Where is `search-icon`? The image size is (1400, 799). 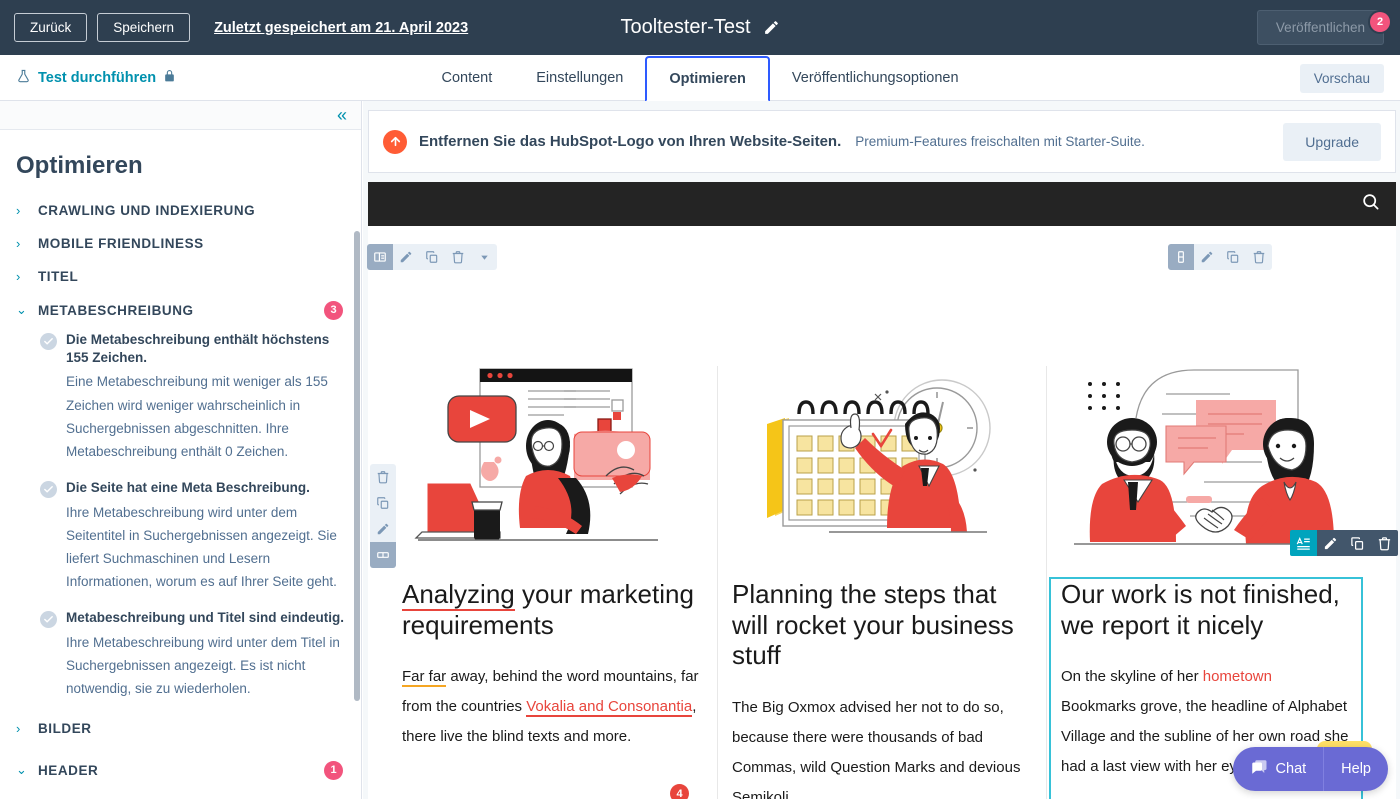
search-icon is located at coordinates (1370, 204).